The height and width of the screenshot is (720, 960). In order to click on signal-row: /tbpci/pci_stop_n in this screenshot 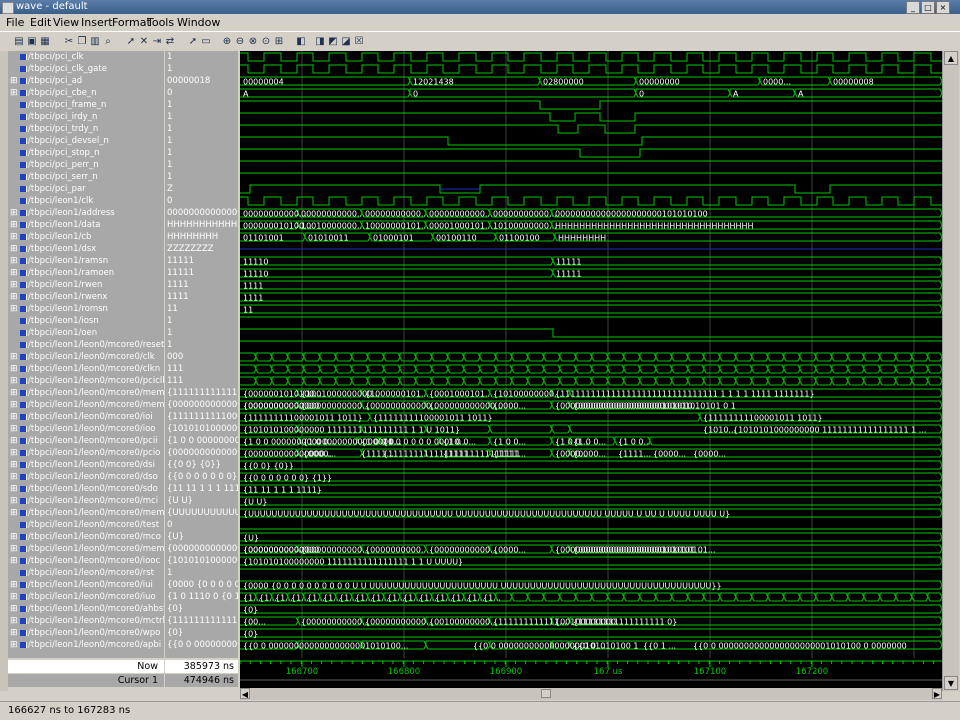, I will do `click(86, 153)`.